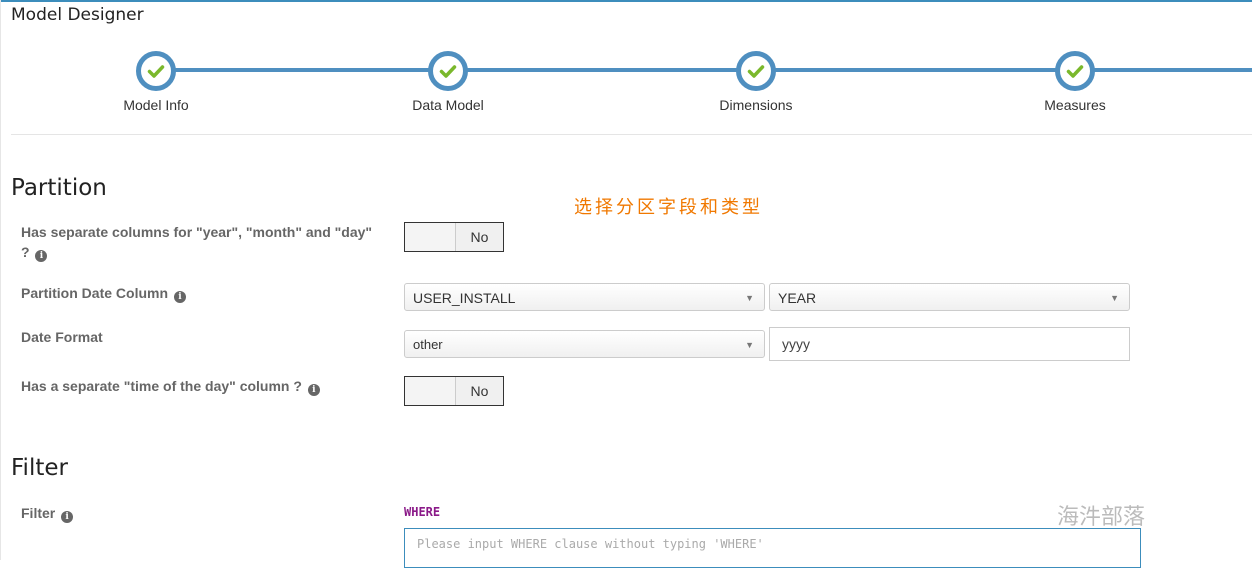 This screenshot has width=1252, height=568. Describe the element at coordinates (949, 344) in the screenshot. I see `custom-date-format-input: yyyy` at that location.